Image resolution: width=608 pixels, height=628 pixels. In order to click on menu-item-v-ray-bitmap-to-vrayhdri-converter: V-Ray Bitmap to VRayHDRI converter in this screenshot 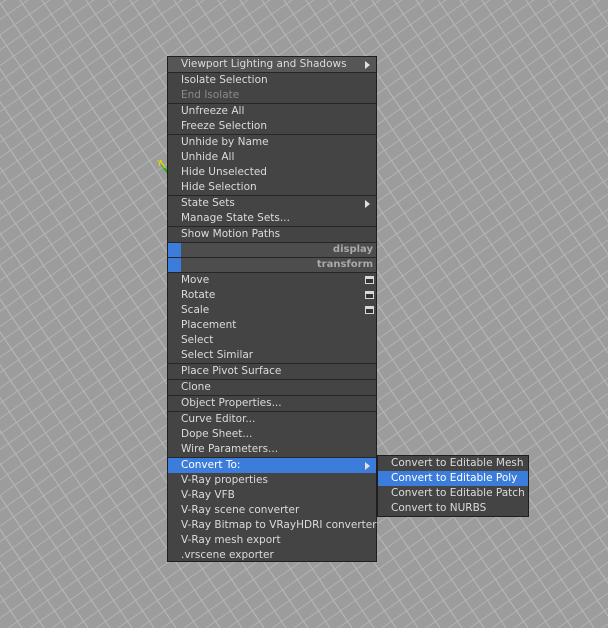, I will do `click(272, 525)`.